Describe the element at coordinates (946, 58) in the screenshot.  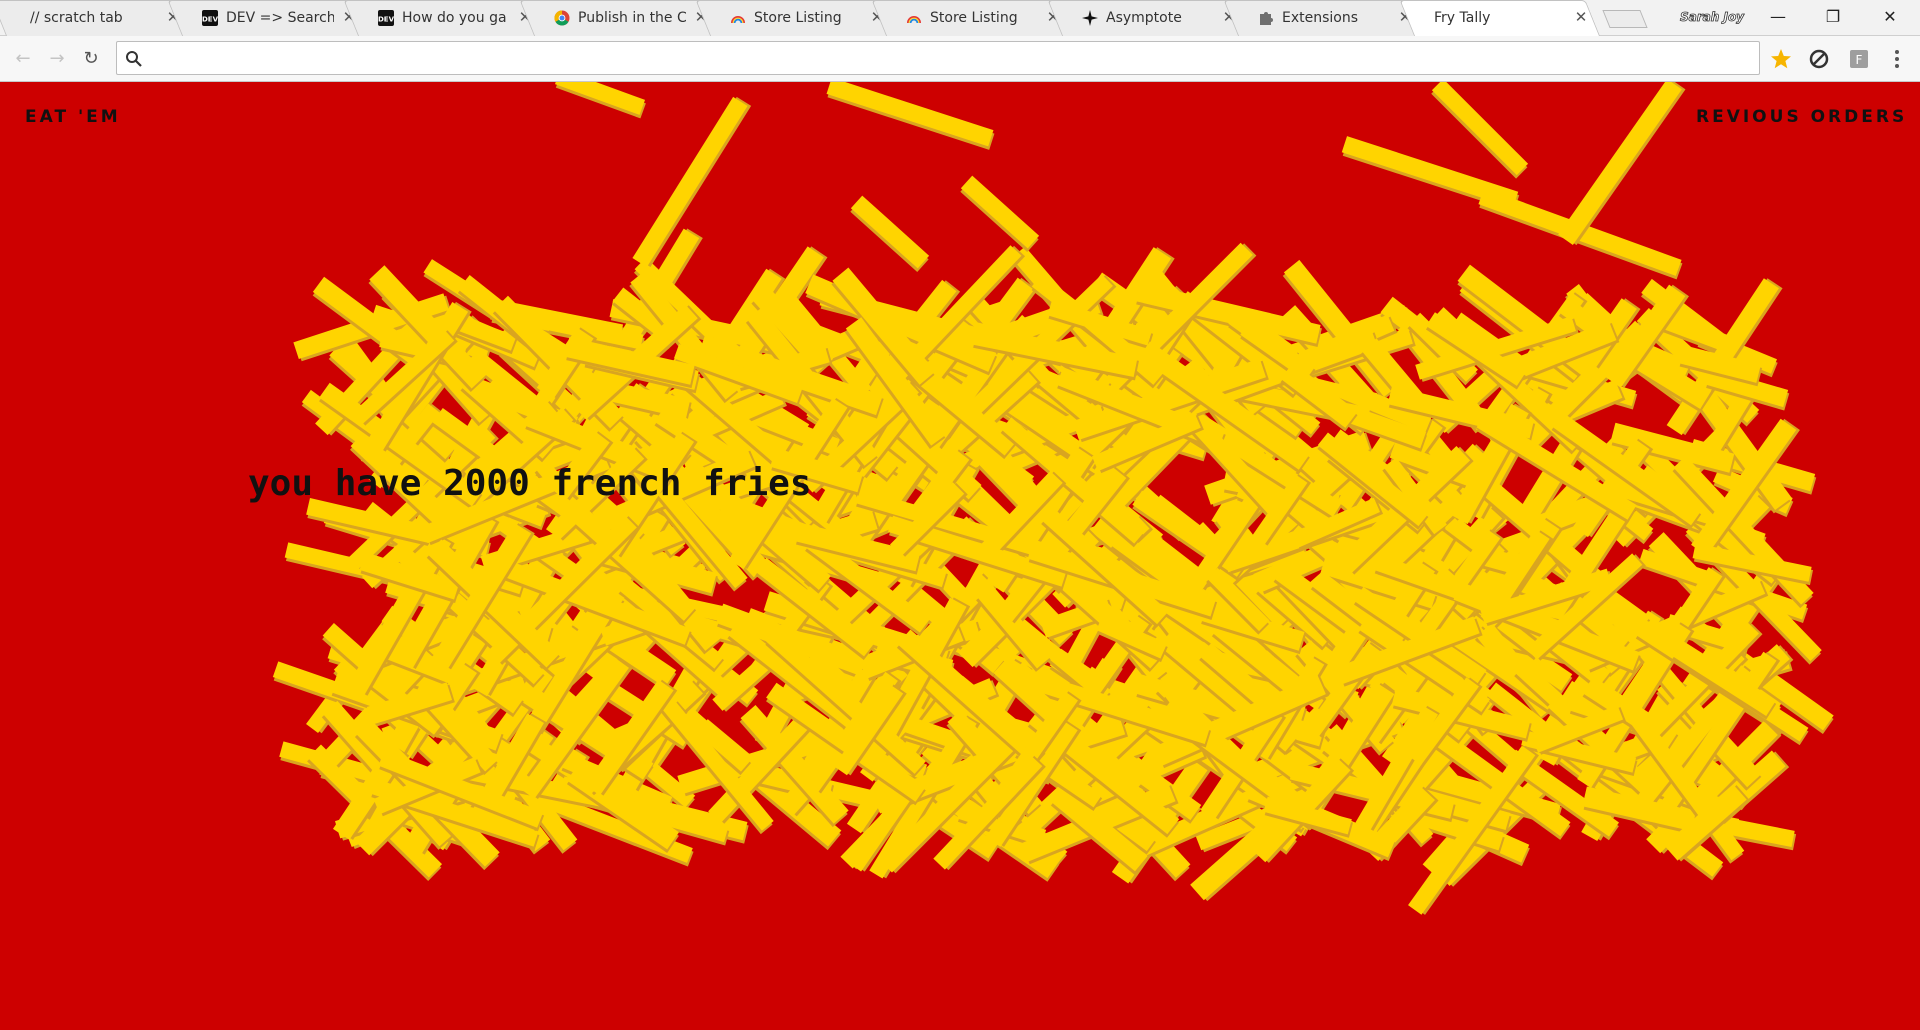
I see `address-input` at that location.